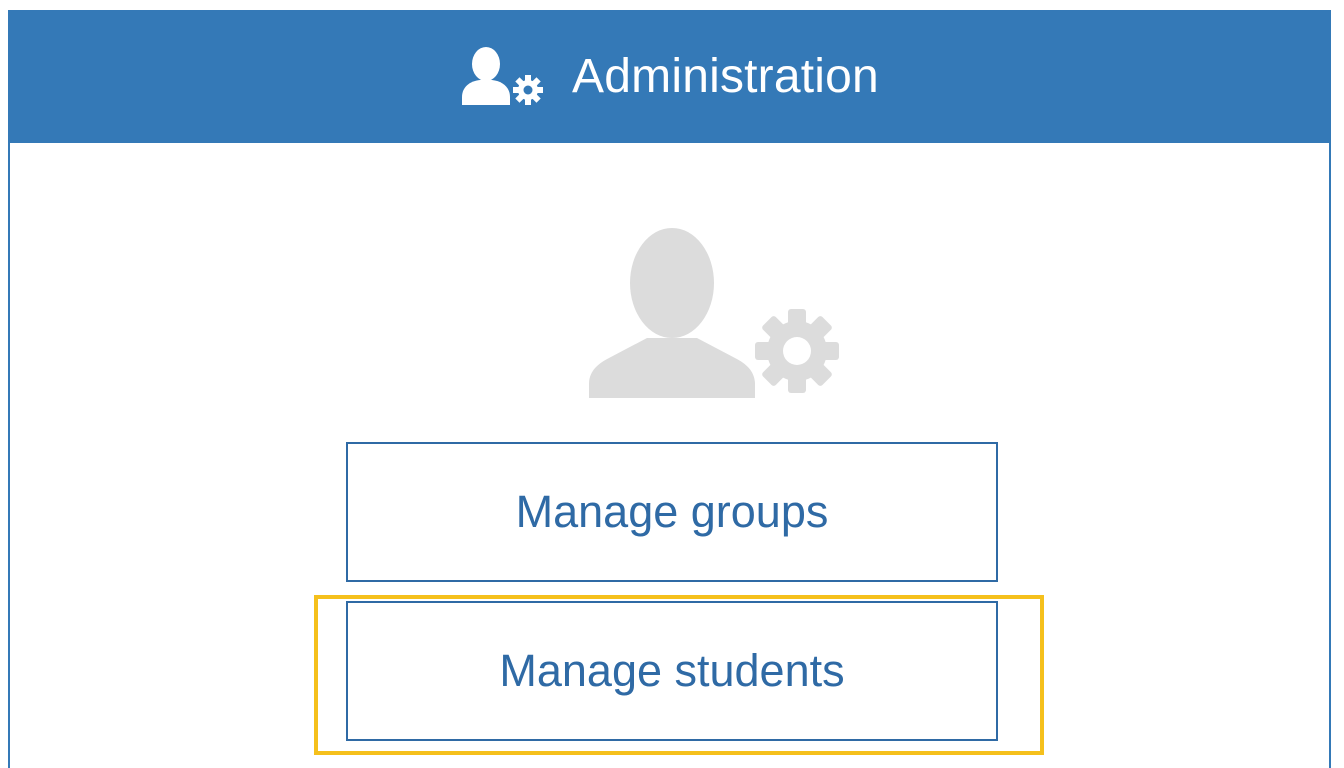  I want to click on page-title: Administration, so click(725, 76).